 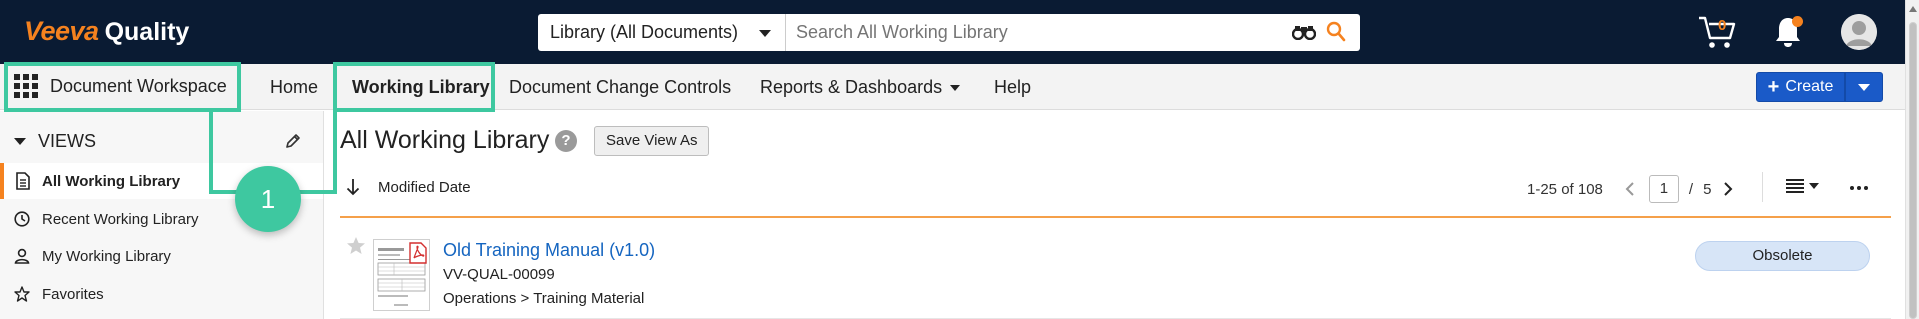 What do you see at coordinates (22, 294) in the screenshot?
I see `star-icon` at bounding box center [22, 294].